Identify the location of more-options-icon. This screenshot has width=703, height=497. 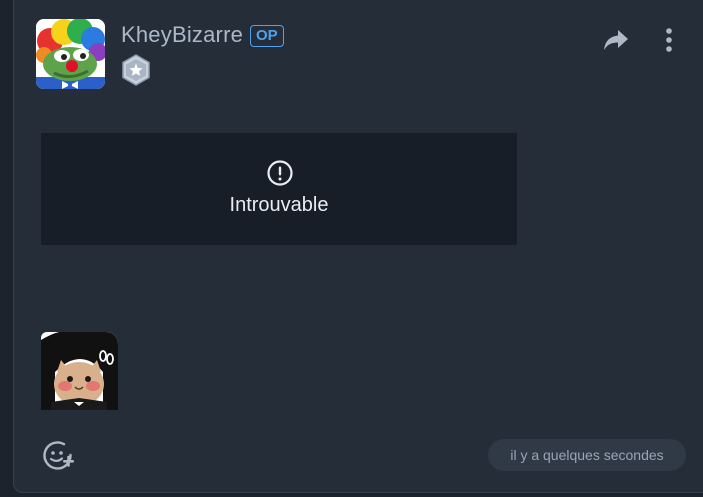
(669, 40).